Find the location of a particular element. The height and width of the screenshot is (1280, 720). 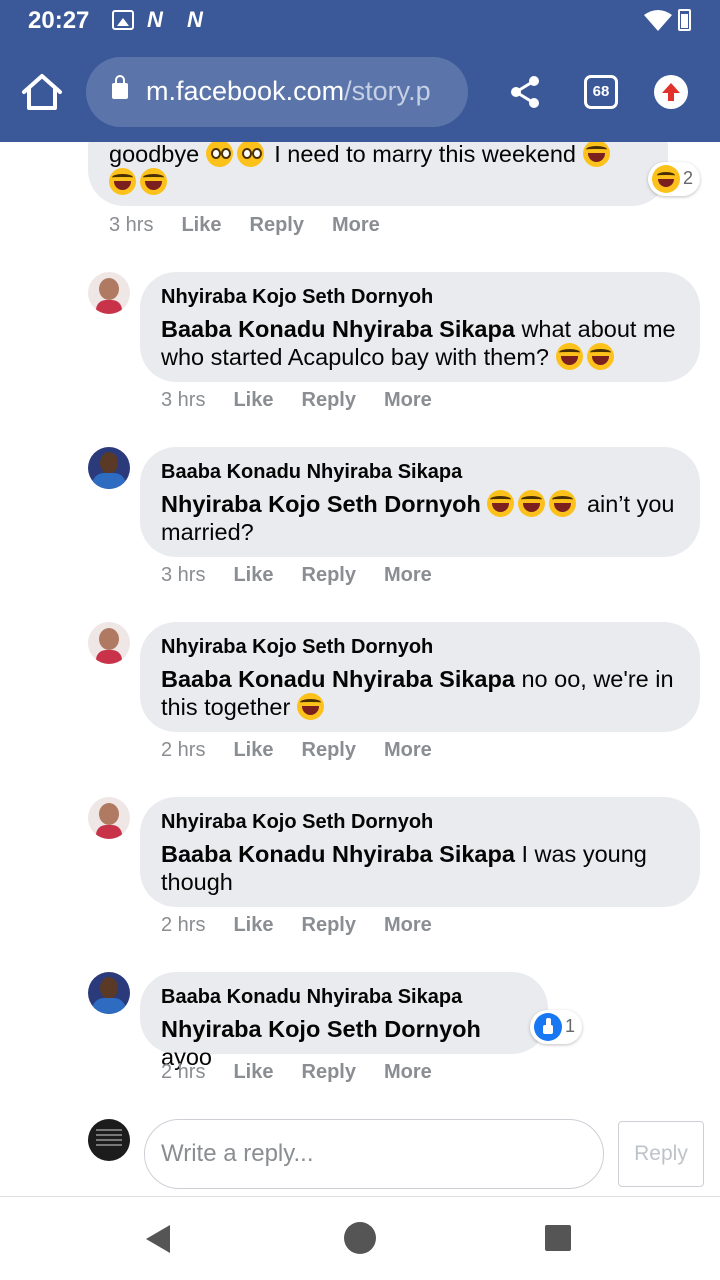

update-button is located at coordinates (671, 92).